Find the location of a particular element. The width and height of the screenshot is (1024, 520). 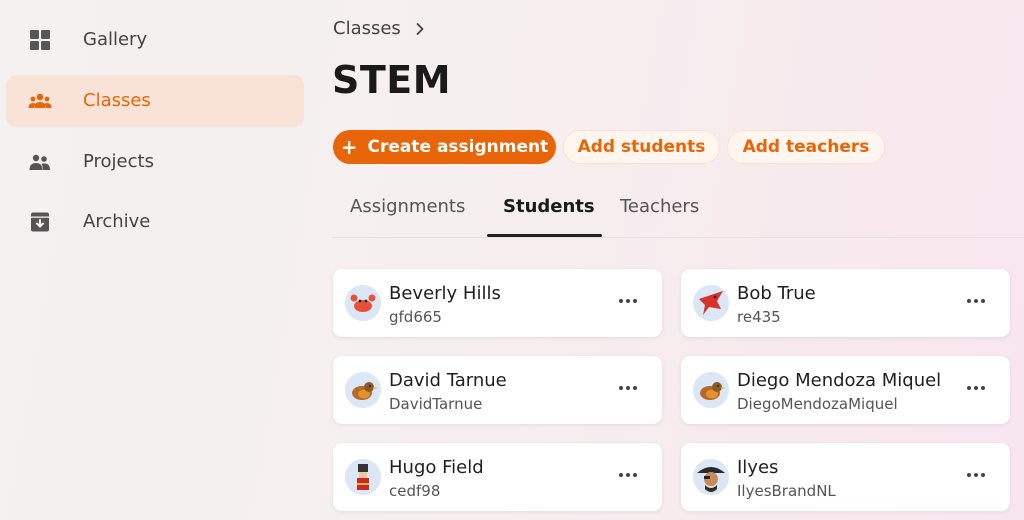

student-card: Beverly Hills gfd665 is located at coordinates (497, 303).